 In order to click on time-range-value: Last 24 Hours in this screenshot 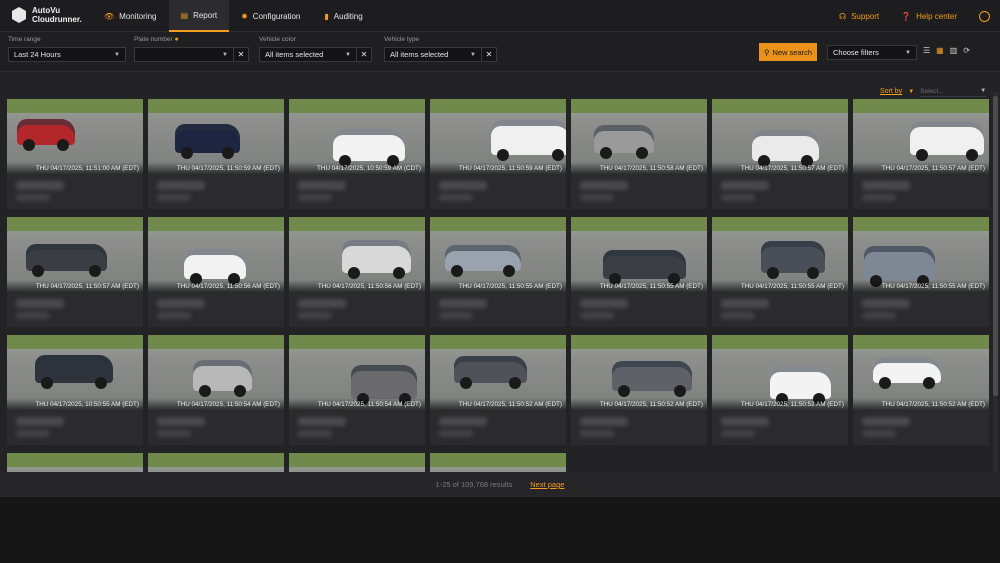, I will do `click(37, 54)`.